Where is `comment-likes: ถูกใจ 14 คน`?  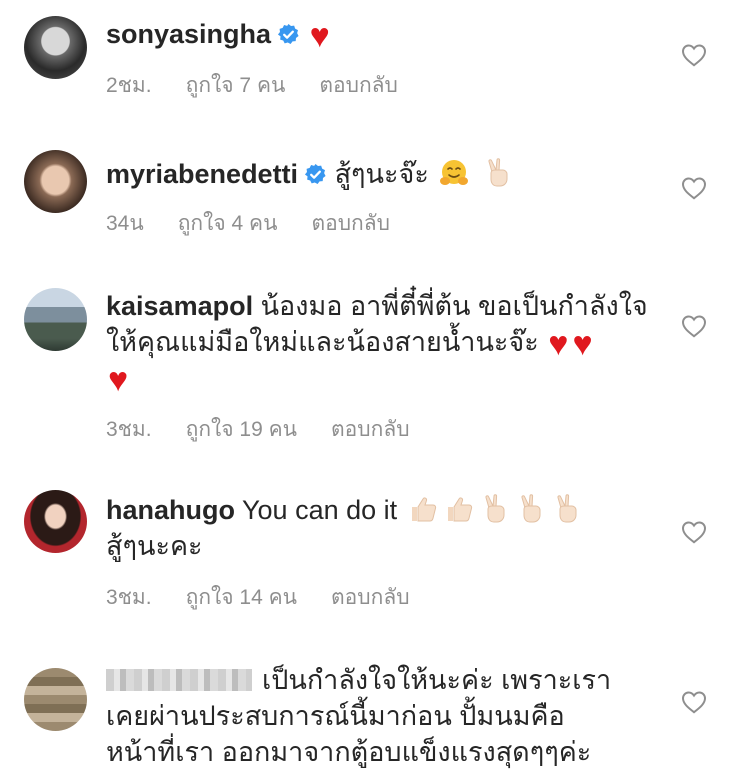
comment-likes: ถูกใจ 14 คน is located at coordinates (241, 597).